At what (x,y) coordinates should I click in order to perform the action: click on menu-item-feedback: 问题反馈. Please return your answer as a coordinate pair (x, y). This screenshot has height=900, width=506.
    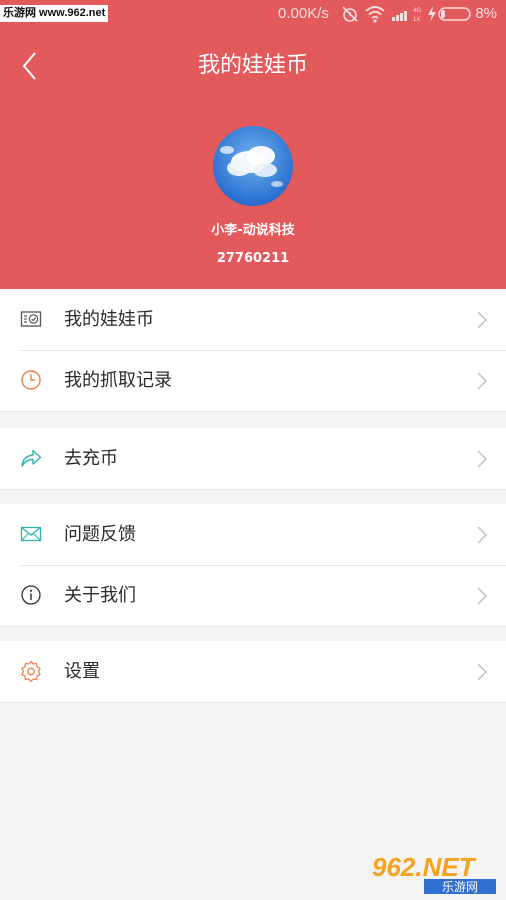
    Looking at the image, I should click on (253, 534).